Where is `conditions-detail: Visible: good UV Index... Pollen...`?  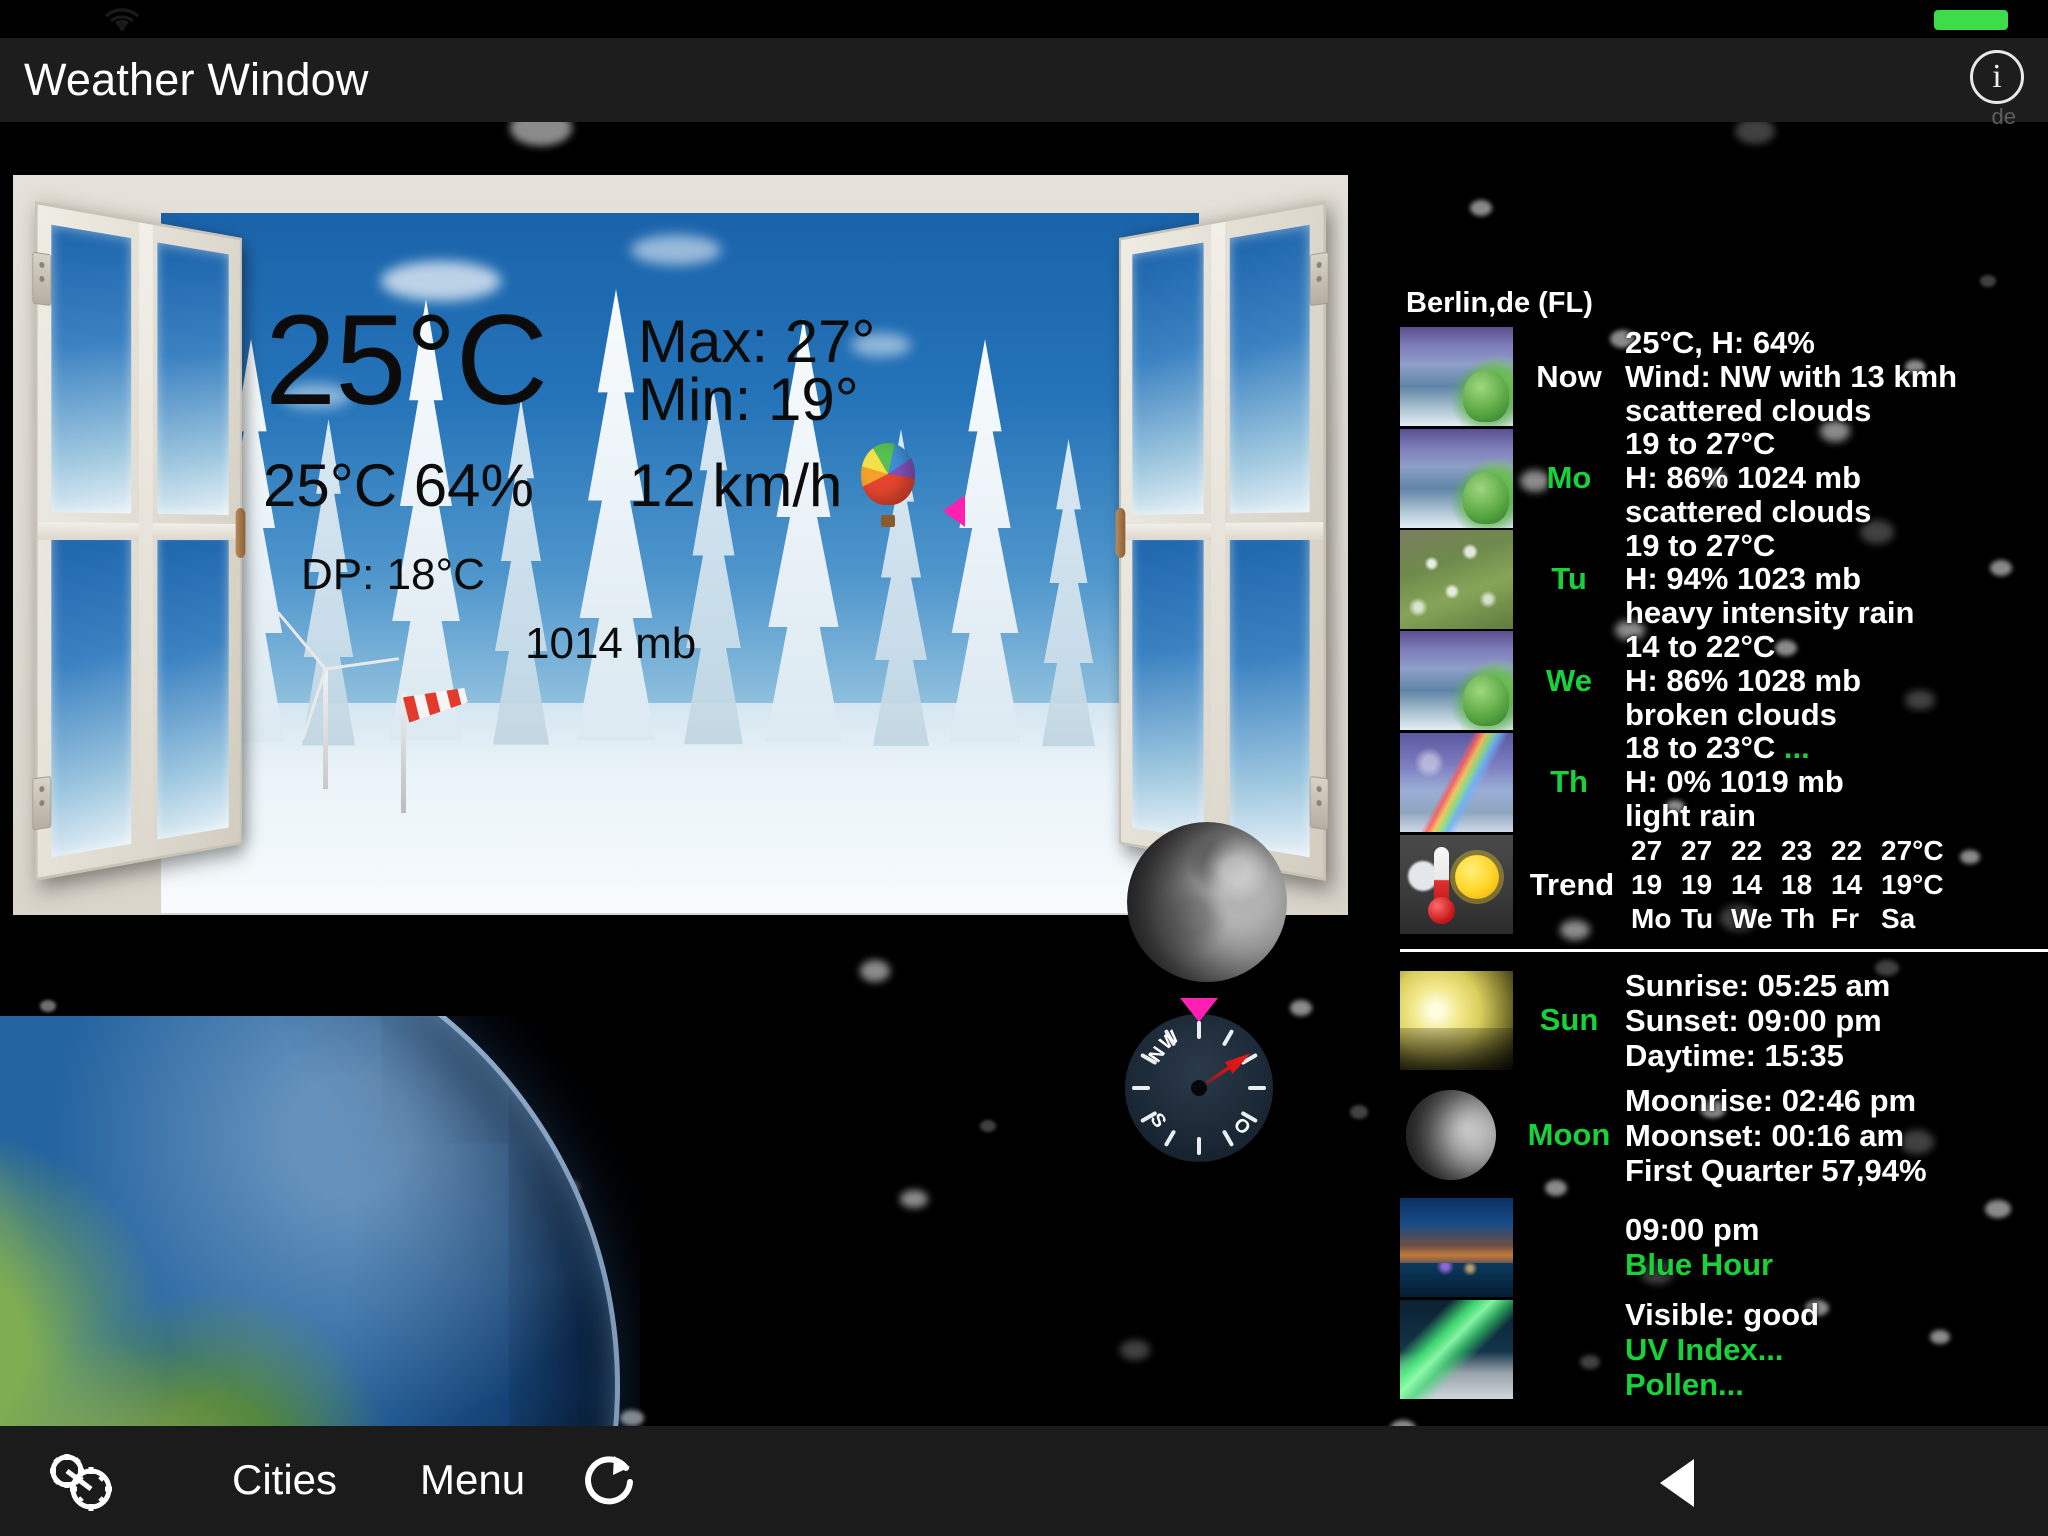
conditions-detail: Visible: good UV Index... Pollen... is located at coordinates (1722, 1349).